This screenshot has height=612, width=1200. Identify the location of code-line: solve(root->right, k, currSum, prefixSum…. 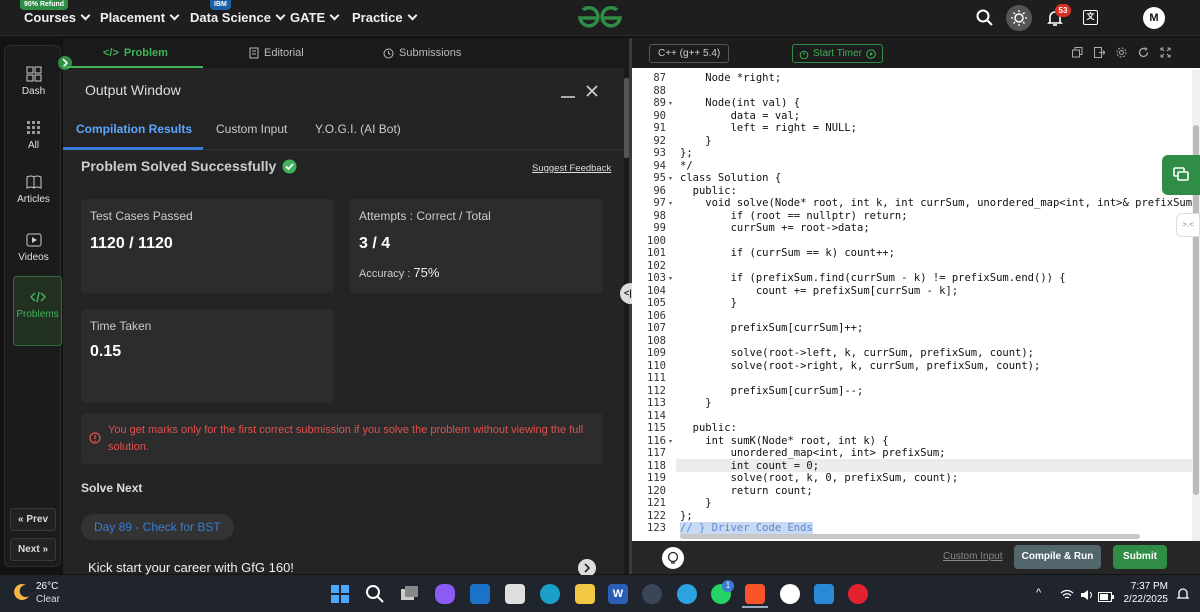
(860, 366).